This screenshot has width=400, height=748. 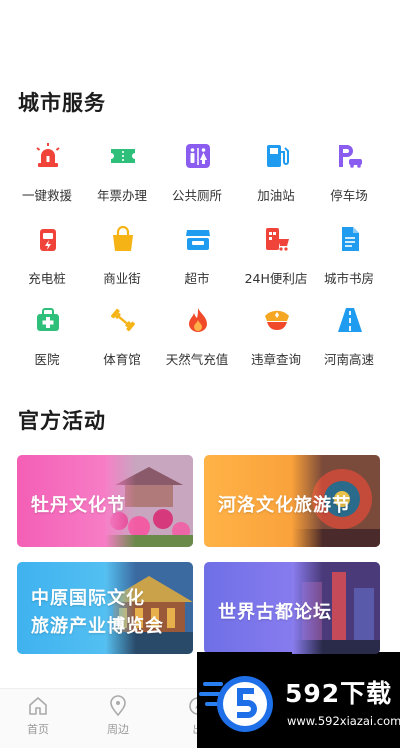 What do you see at coordinates (276, 175) in the screenshot?
I see `service-gas-station: 加油站` at bounding box center [276, 175].